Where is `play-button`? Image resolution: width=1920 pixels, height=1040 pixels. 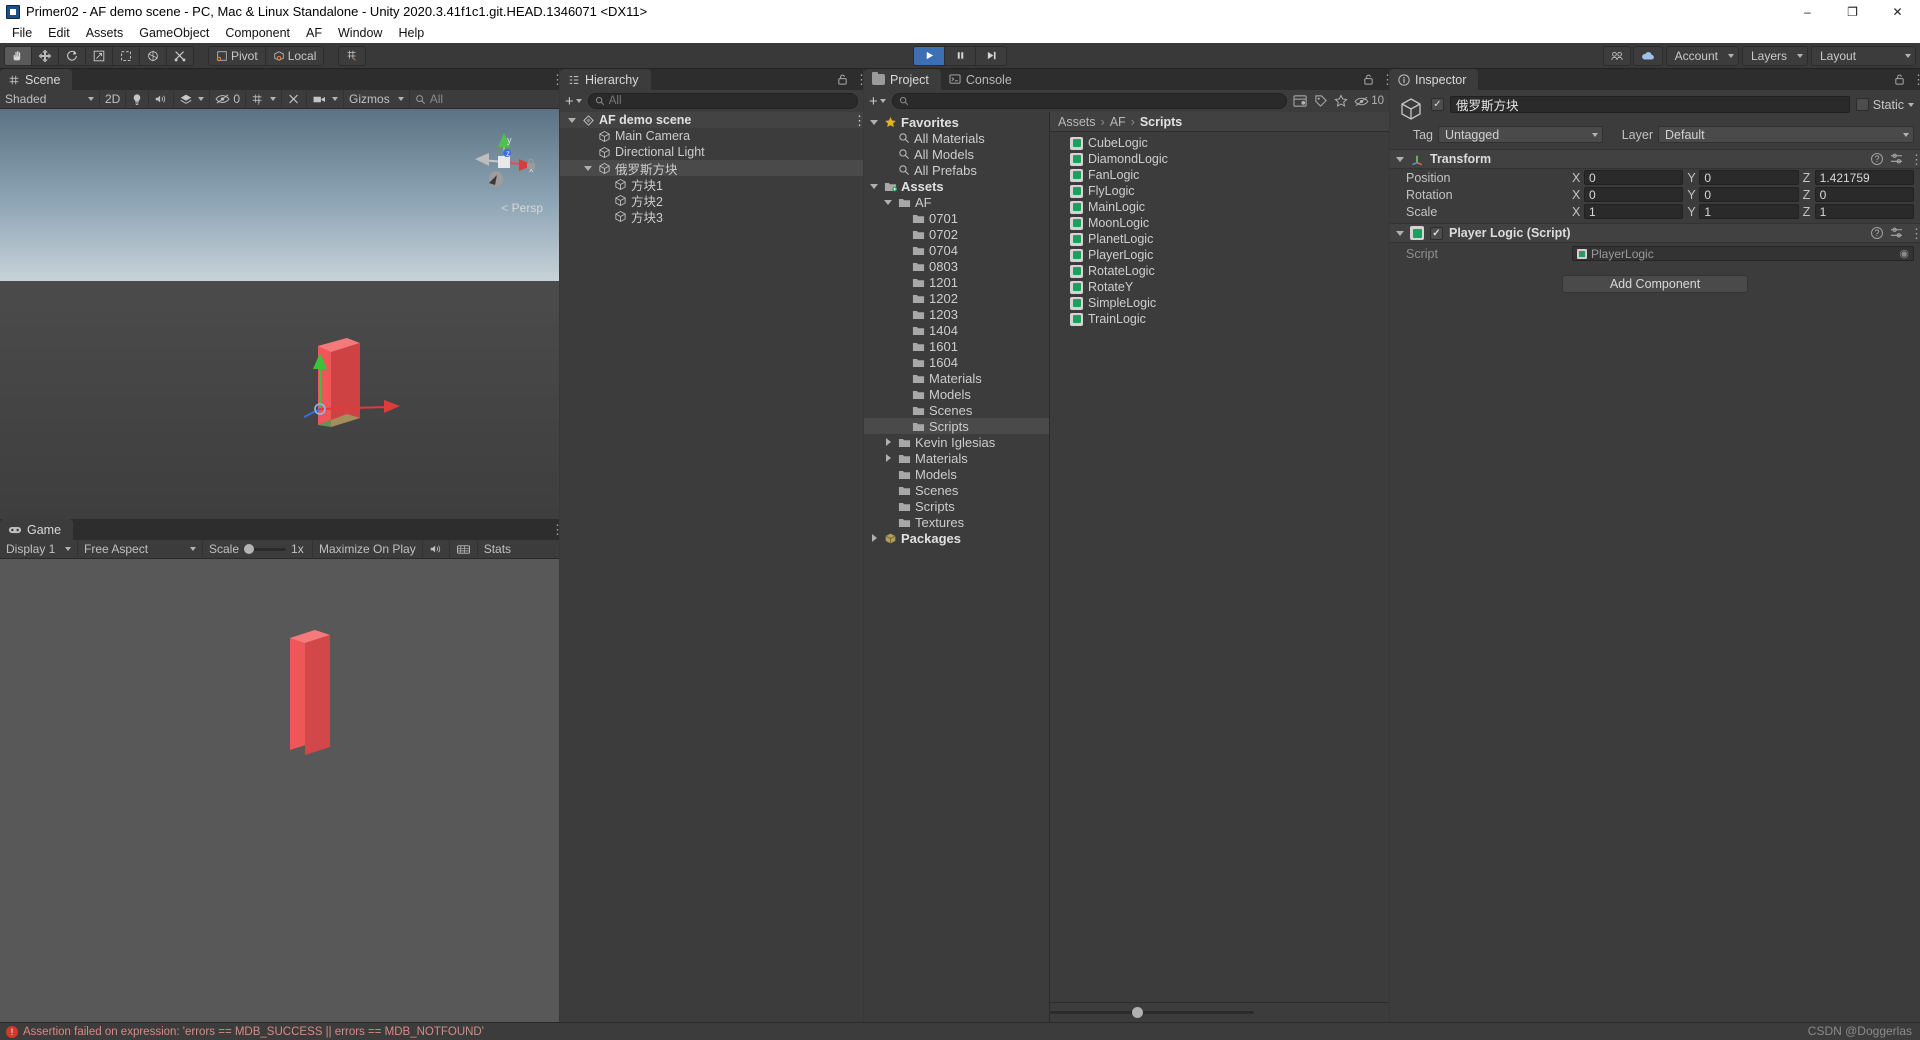 play-button is located at coordinates (929, 55).